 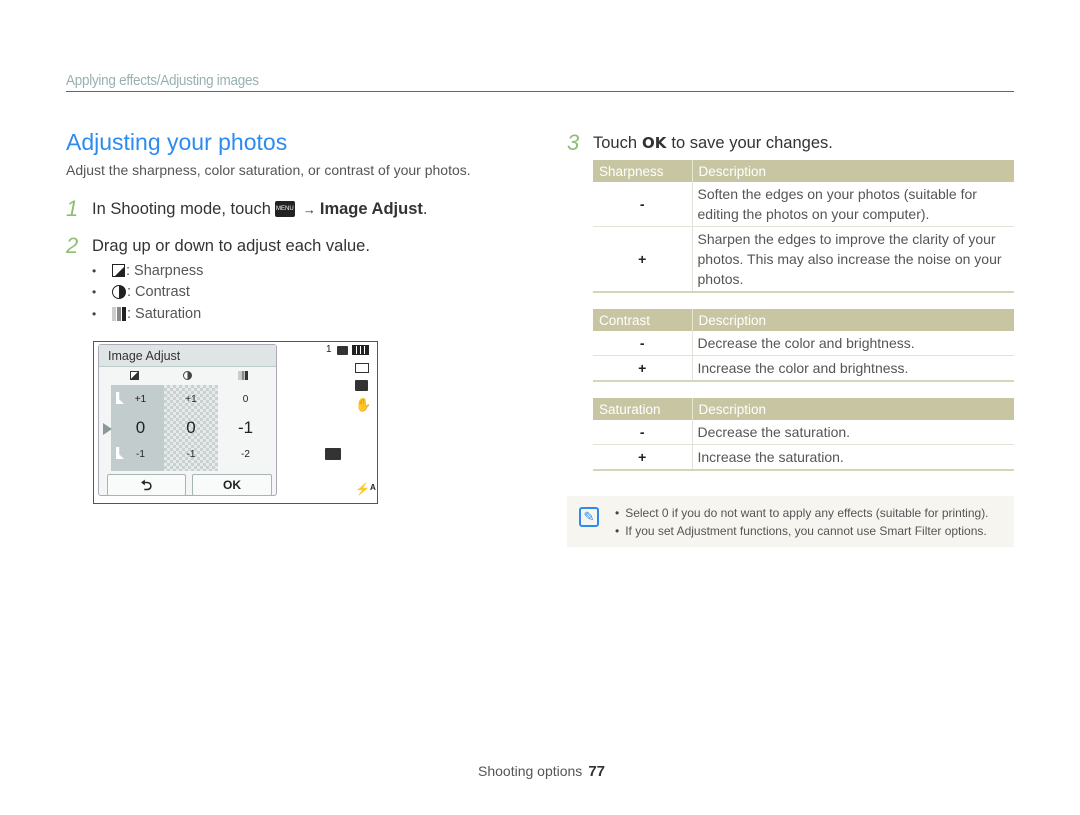 I want to click on photo-size-icon, so click(x=362, y=368).